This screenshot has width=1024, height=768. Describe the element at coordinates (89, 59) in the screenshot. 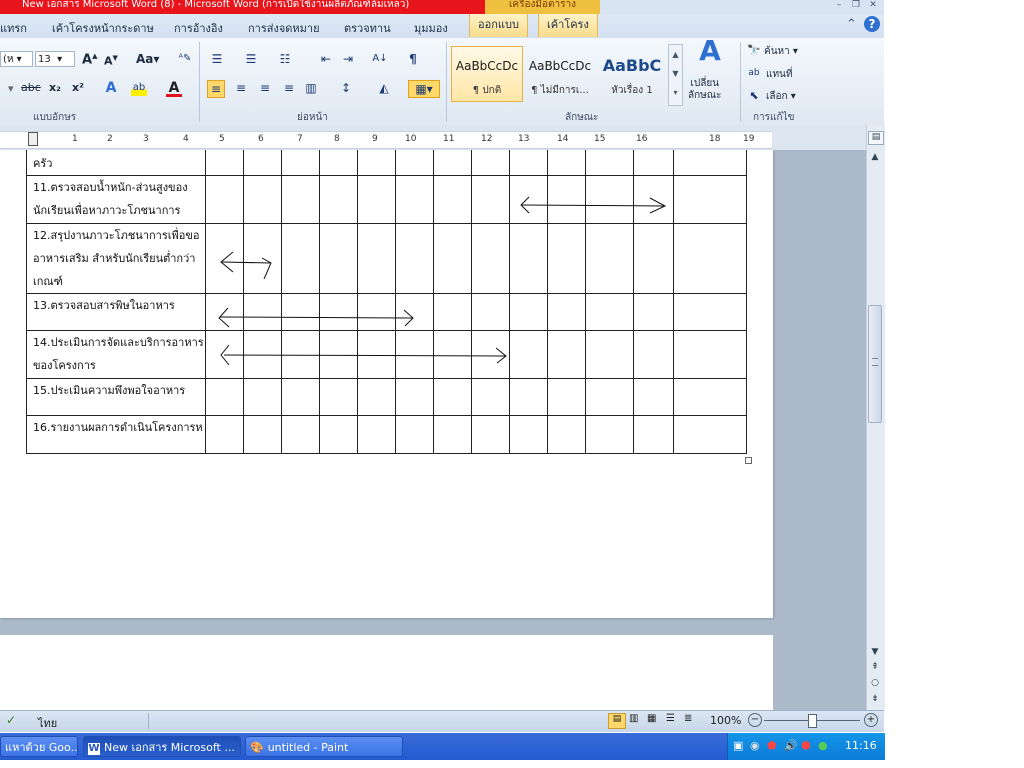

I see `grow-font-button: A▲` at that location.